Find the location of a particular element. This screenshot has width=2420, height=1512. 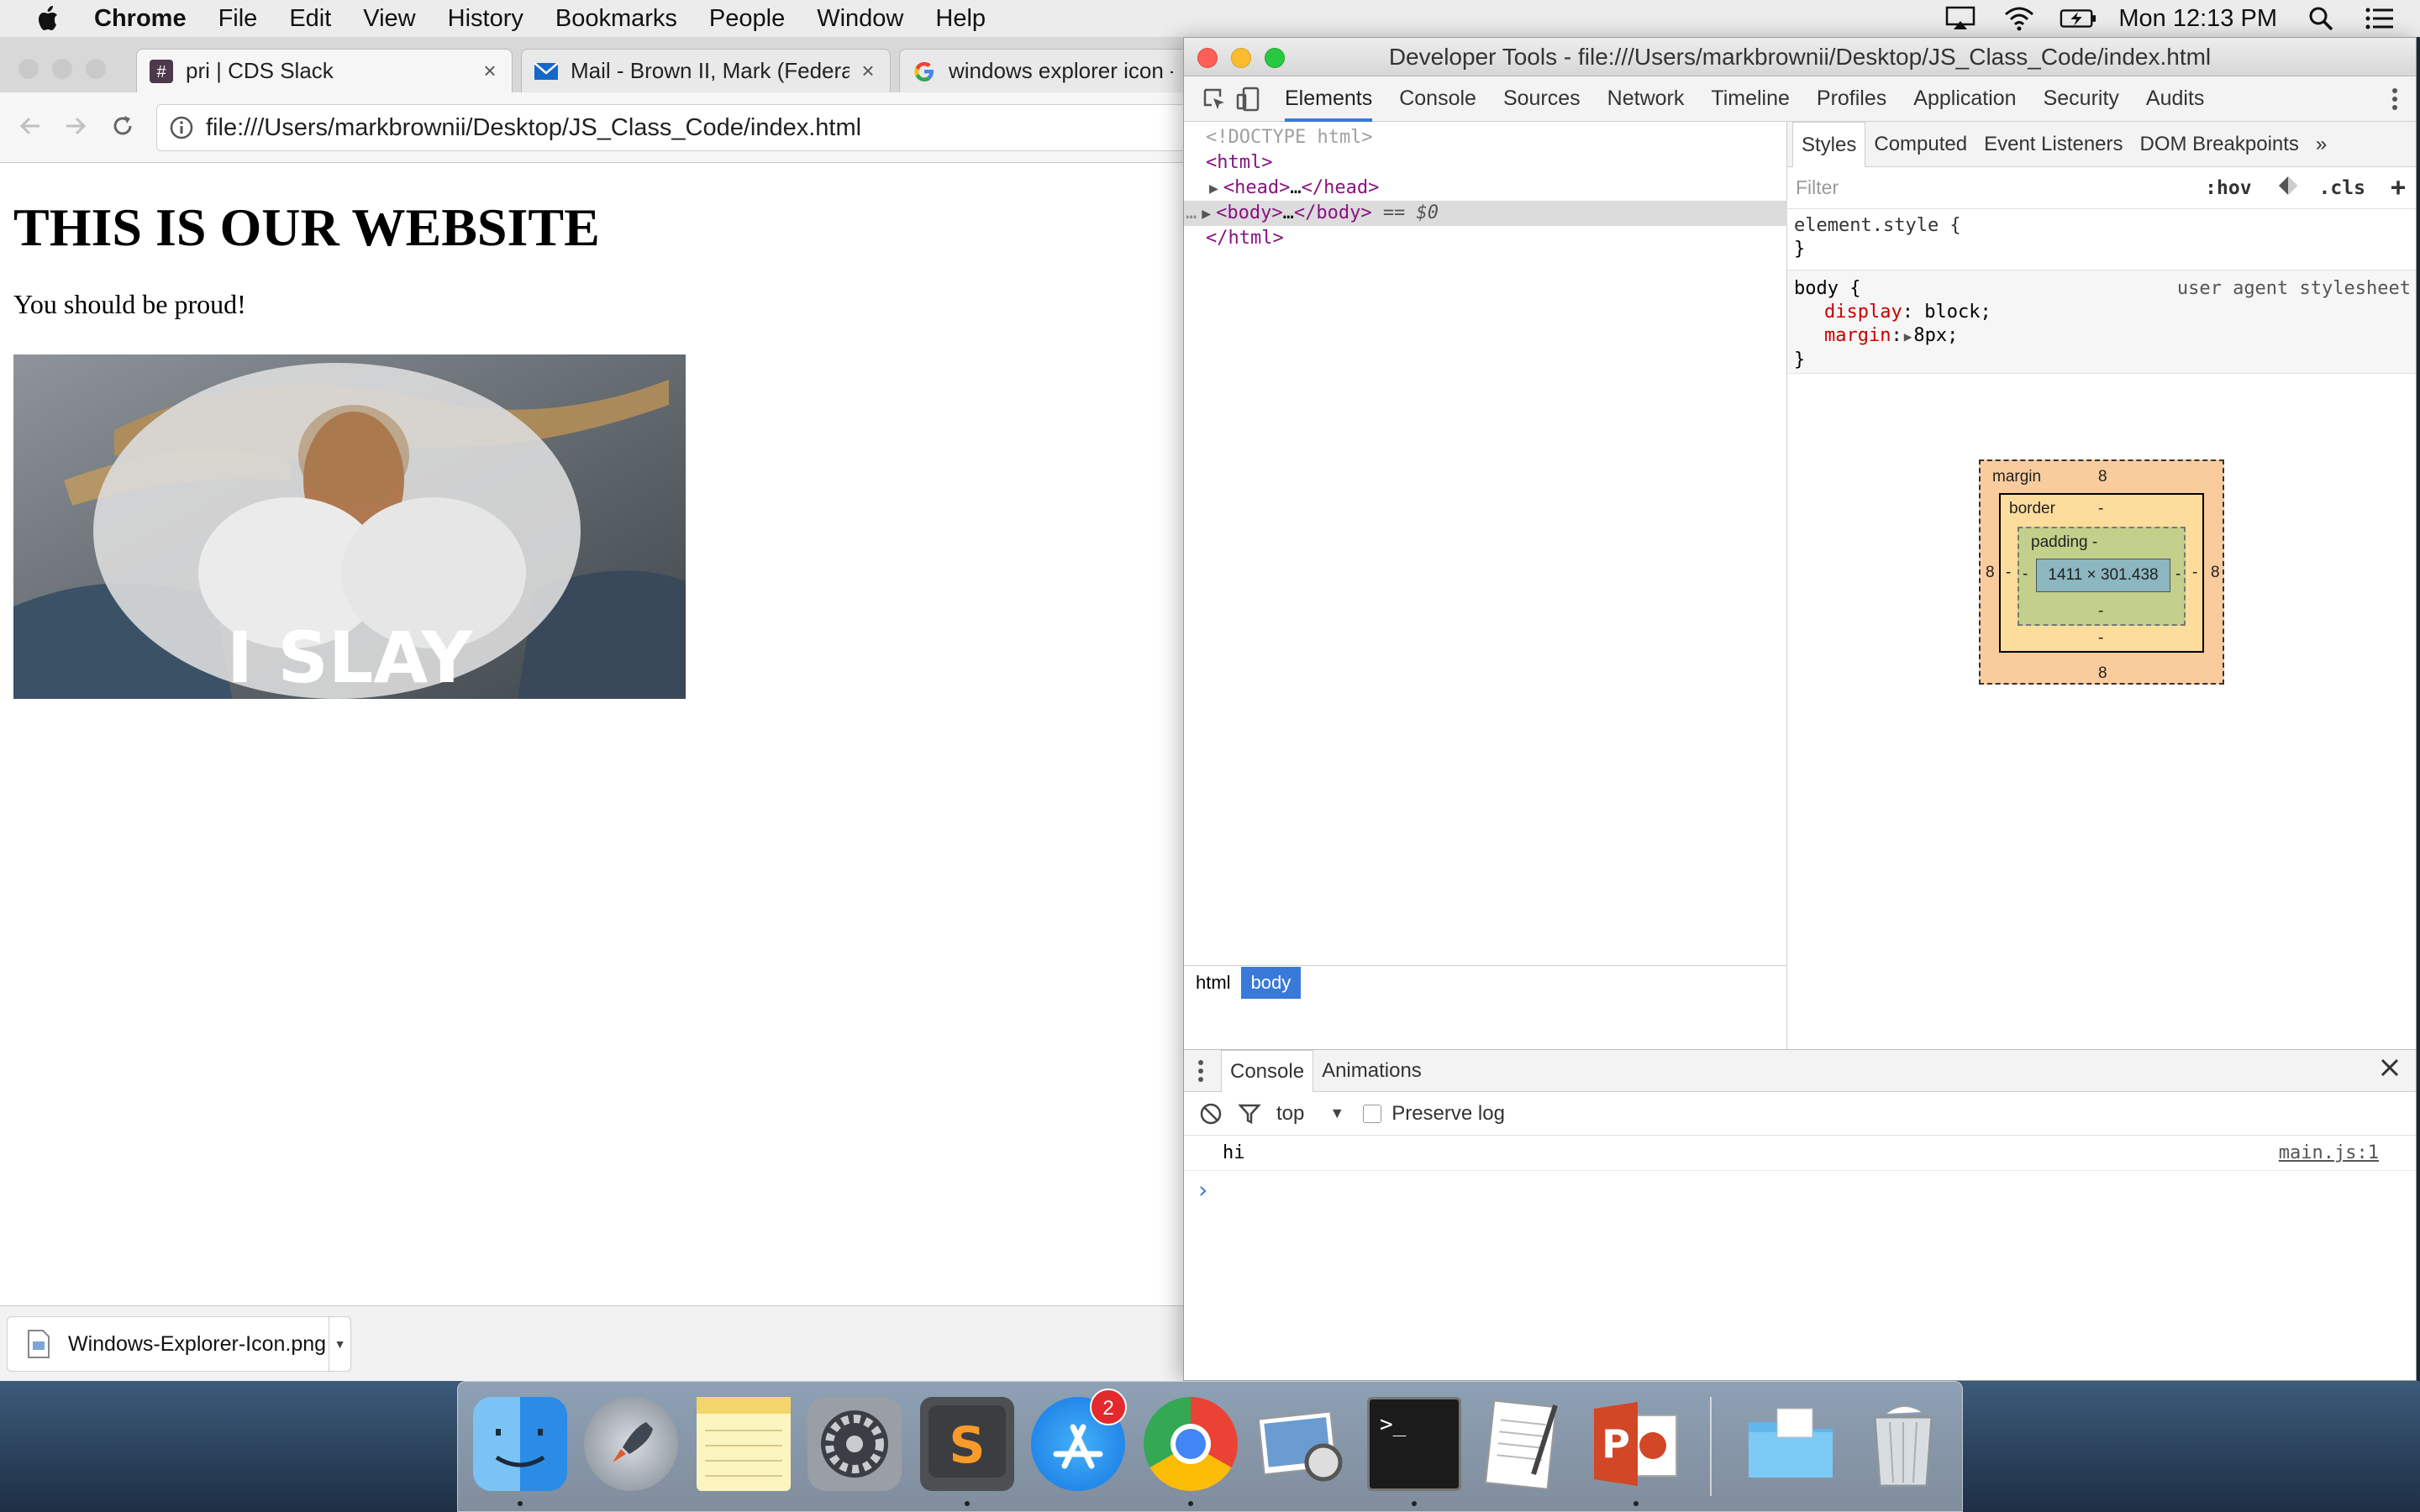

window-minimize-button is located at coordinates (62, 69).